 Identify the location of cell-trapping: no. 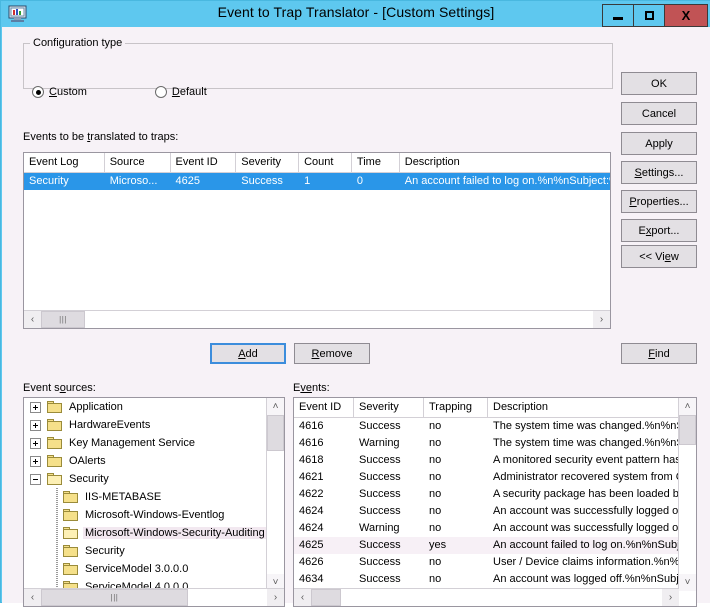
(435, 562).